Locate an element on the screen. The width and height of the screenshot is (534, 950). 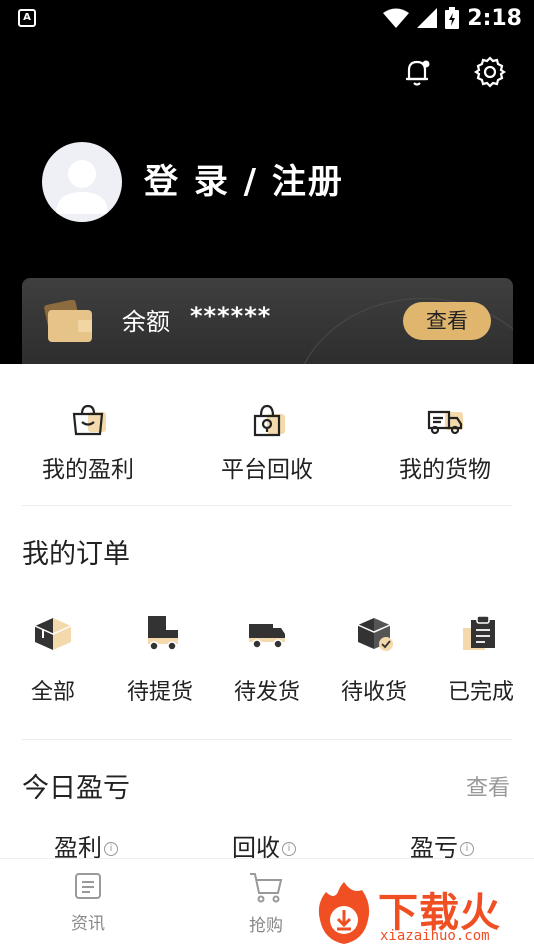
quick-label: 平台回收 is located at coordinates (267, 470).